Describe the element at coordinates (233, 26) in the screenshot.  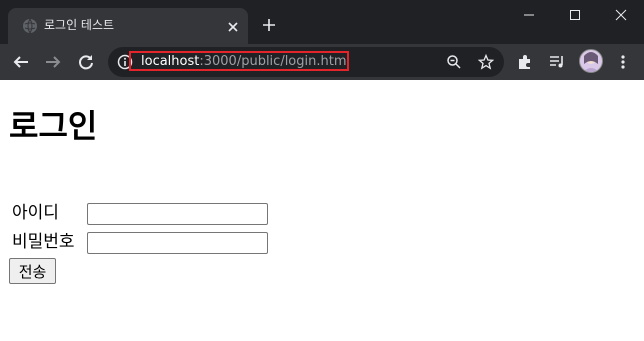
I see `close-tab-icon` at that location.